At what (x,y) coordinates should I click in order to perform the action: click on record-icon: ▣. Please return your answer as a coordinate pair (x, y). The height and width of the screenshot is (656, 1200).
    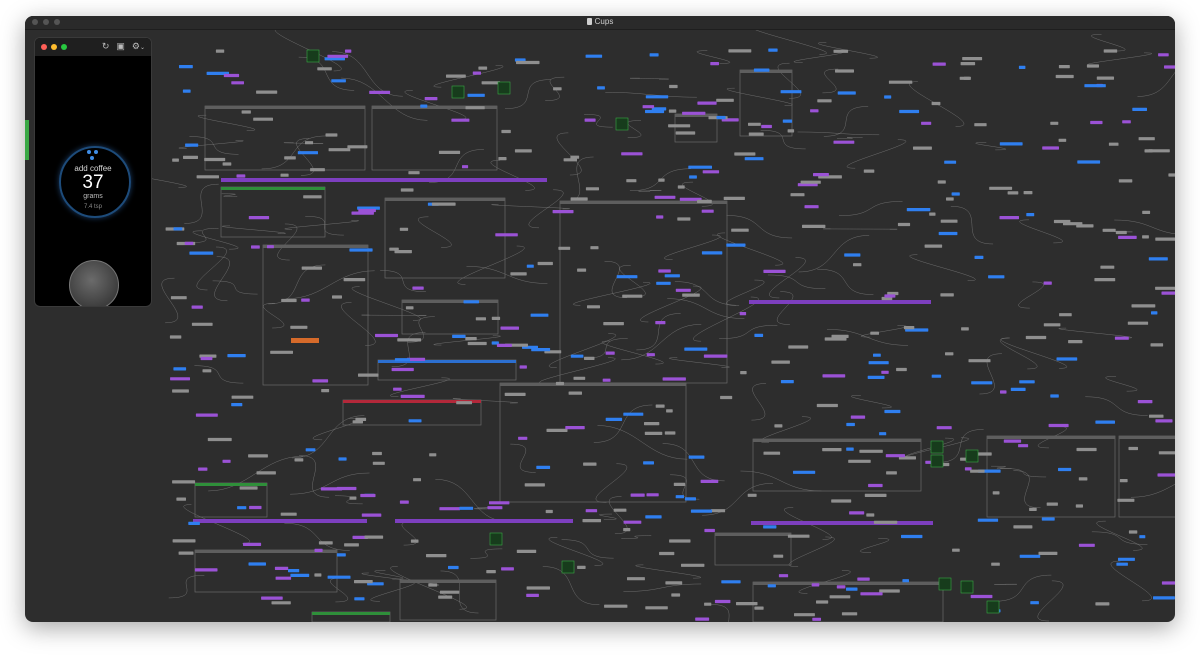
    Looking at the image, I should click on (120, 46).